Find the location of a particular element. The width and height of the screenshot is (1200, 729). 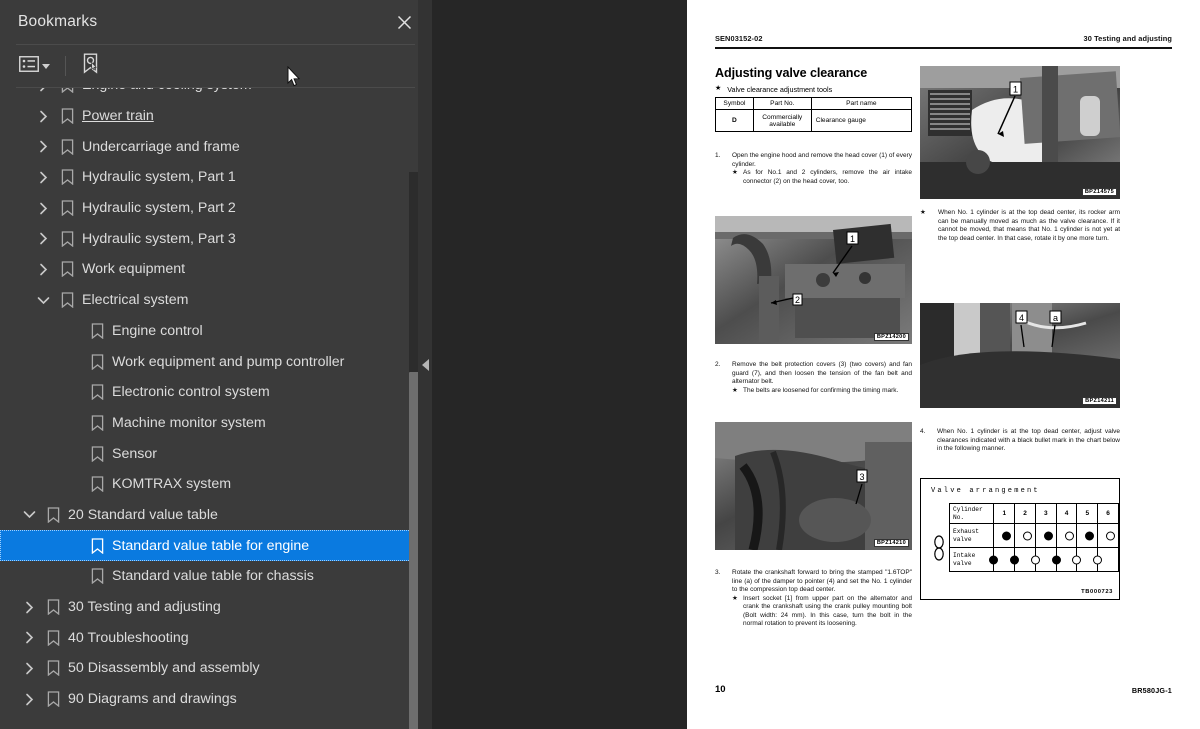

photo-belt-covers: 3 BPZ14210 is located at coordinates (813, 486).